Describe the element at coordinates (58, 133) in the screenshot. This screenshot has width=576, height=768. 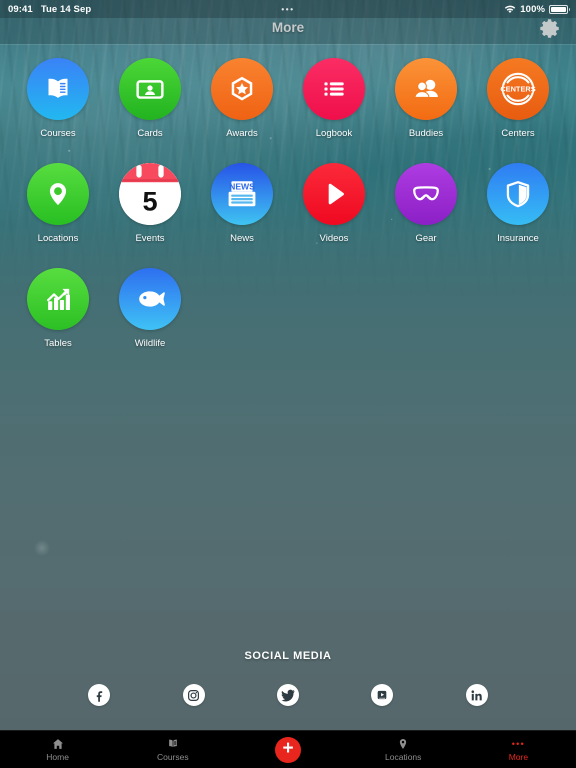
I see `grid-label: Courses` at that location.